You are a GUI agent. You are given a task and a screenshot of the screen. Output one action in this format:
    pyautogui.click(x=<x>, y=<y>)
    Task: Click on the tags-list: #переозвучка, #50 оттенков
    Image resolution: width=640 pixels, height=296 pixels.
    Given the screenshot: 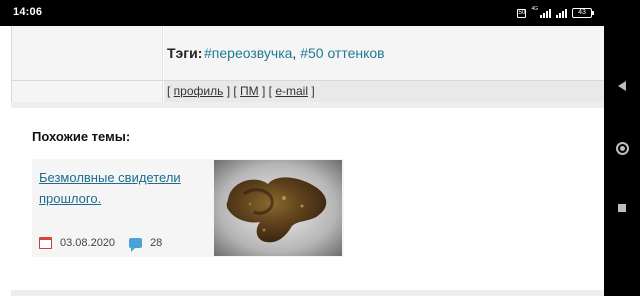 What is the action you would take?
    pyautogui.click(x=294, y=53)
    